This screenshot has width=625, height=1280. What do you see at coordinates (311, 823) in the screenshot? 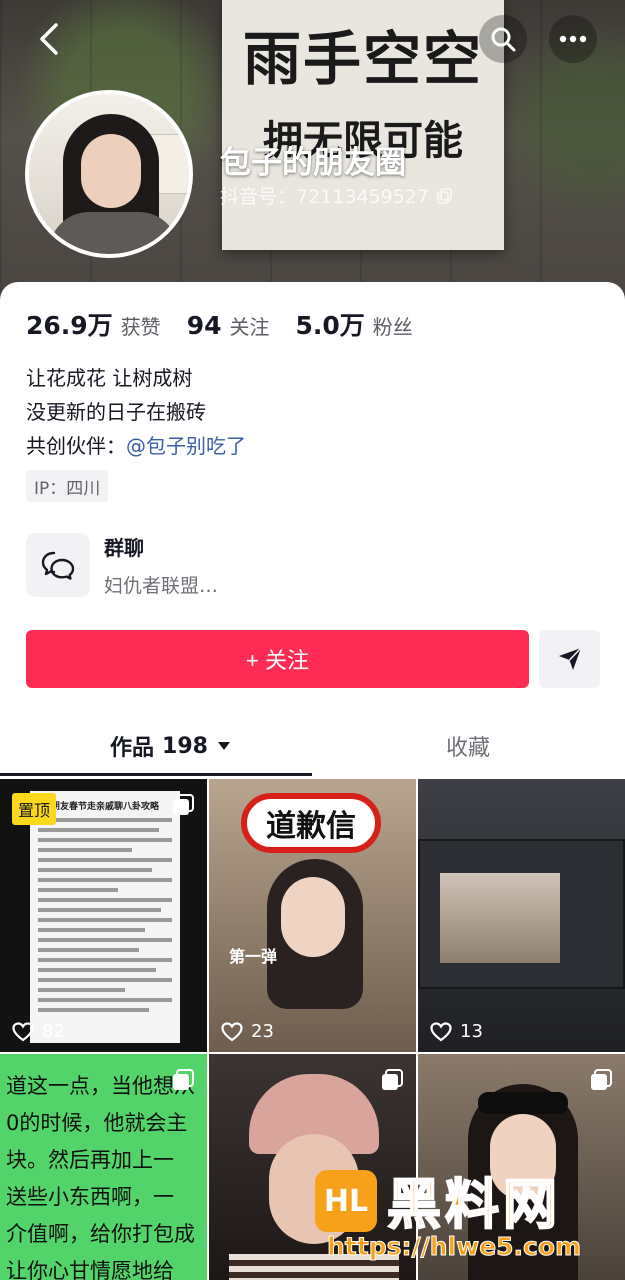
I see `thumbnail-title: 道歉信` at bounding box center [311, 823].